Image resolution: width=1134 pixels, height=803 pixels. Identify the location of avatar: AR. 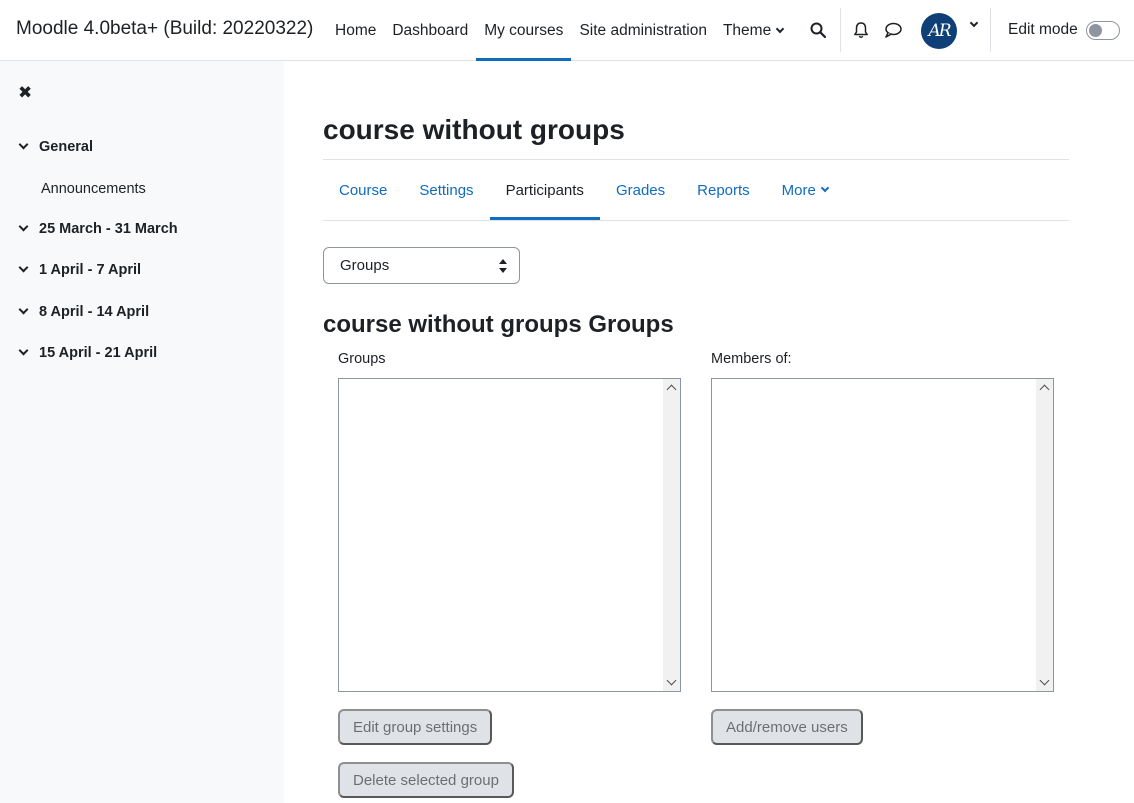
(939, 31).